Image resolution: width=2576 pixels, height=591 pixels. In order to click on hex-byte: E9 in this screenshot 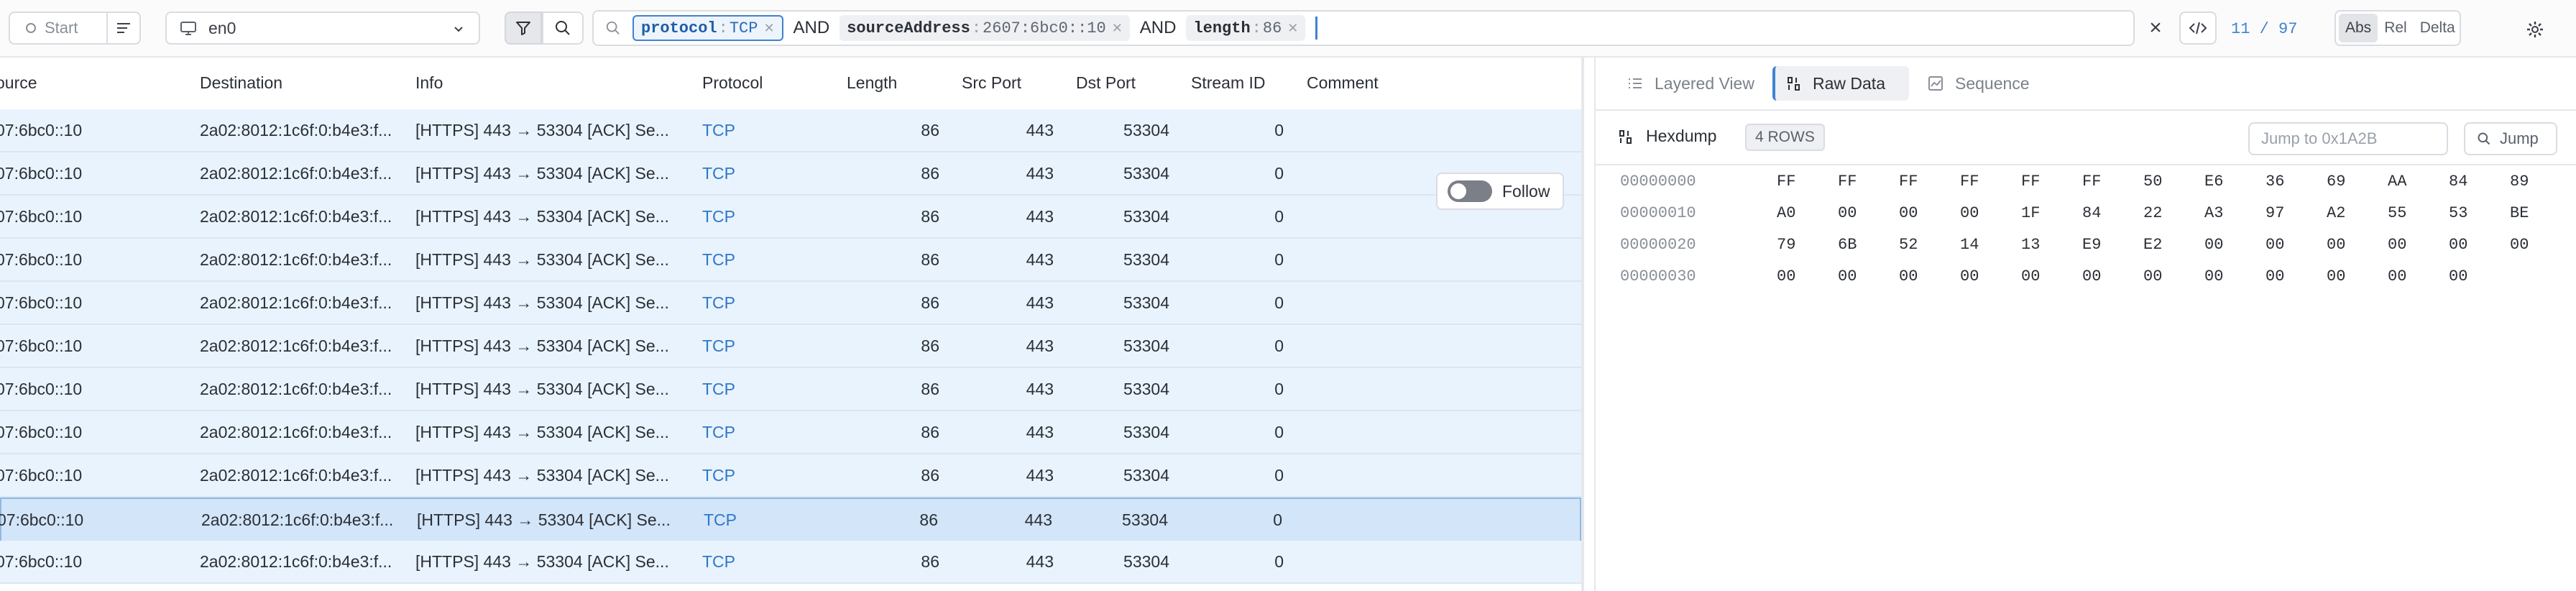, I will do `click(2091, 245)`.